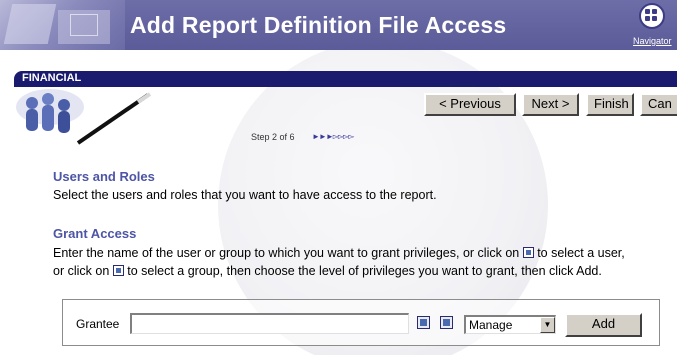 The width and height of the screenshot is (677, 355). I want to click on privilege-select: Manage ▼, so click(510, 324).